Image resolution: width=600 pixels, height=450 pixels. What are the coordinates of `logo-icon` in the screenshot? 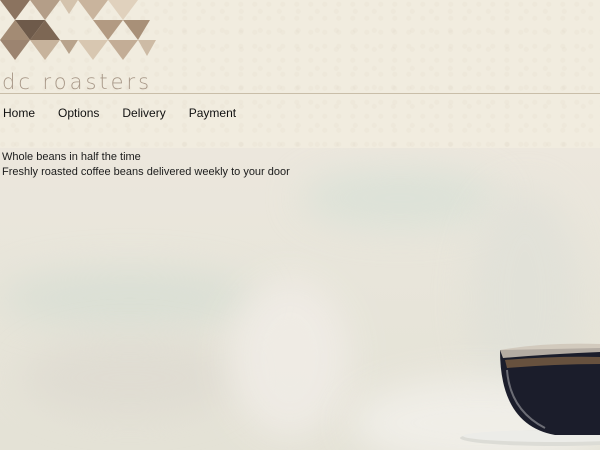 It's located at (78, 32).